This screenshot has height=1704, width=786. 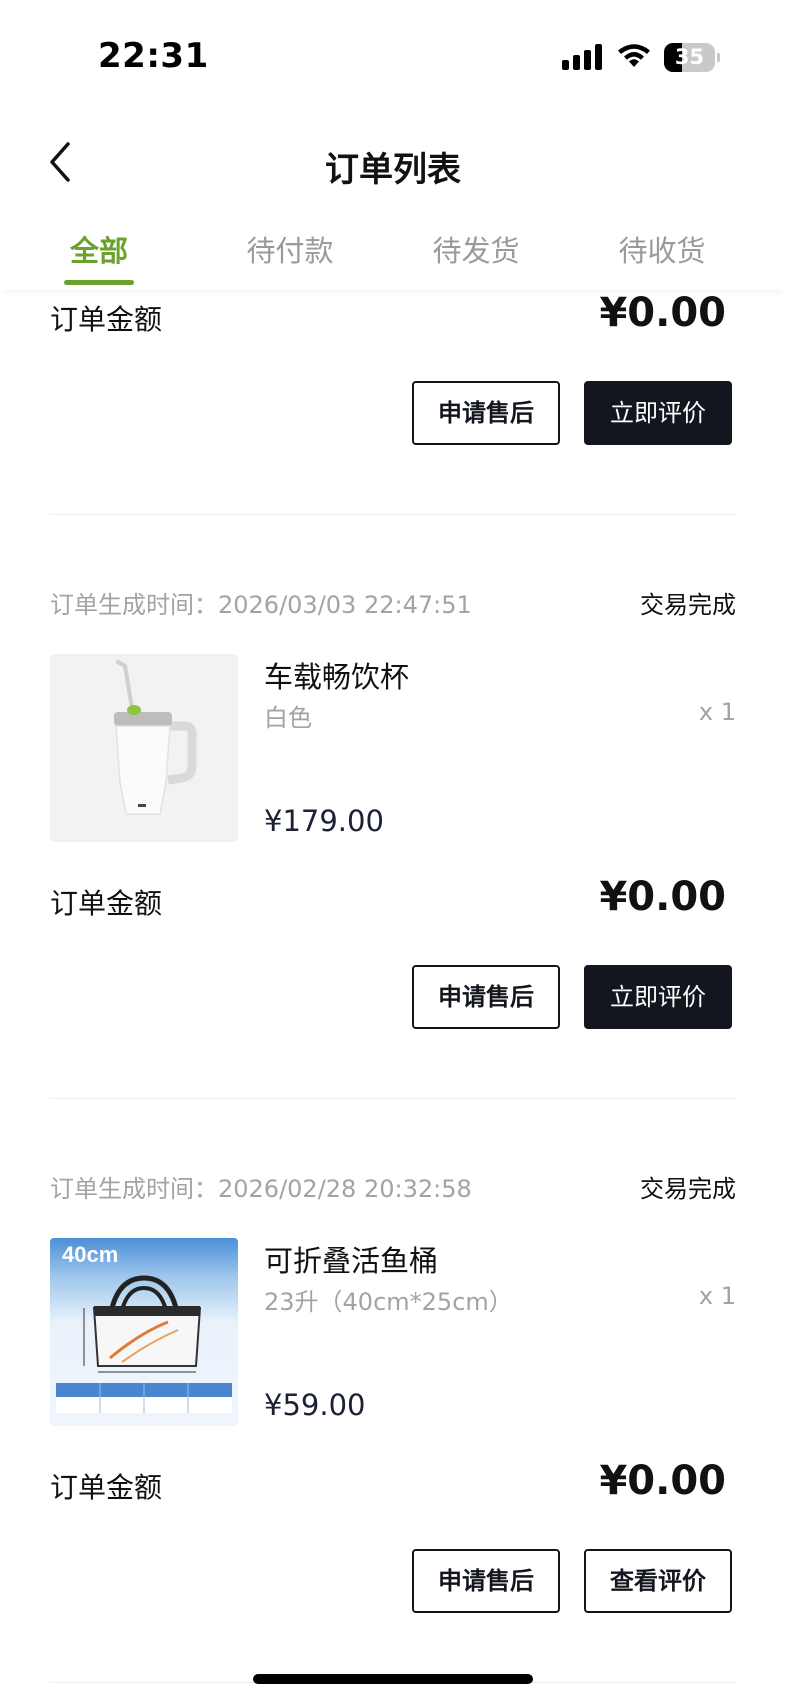 What do you see at coordinates (144, 1344) in the screenshot?
I see `bucket-picture` at bounding box center [144, 1344].